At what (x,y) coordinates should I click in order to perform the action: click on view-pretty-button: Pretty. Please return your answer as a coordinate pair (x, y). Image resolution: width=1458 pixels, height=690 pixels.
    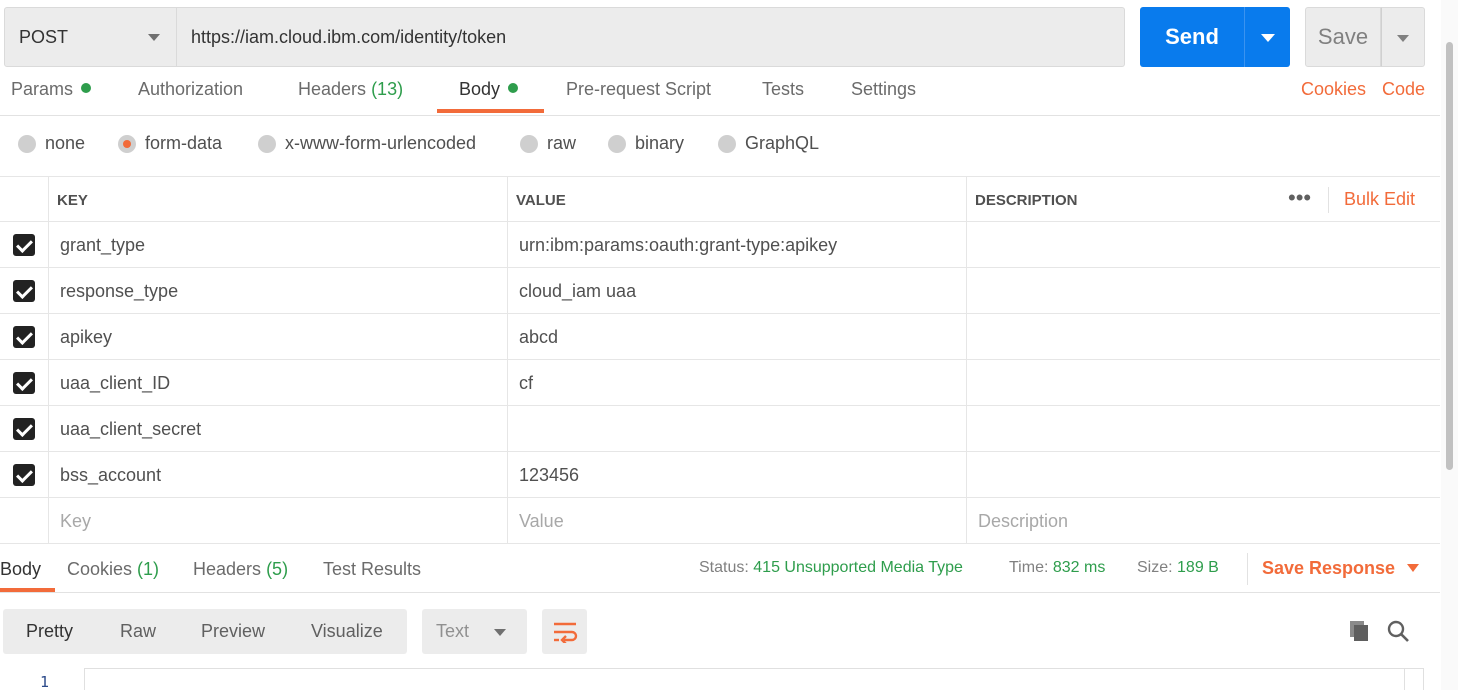
    Looking at the image, I should click on (49, 631).